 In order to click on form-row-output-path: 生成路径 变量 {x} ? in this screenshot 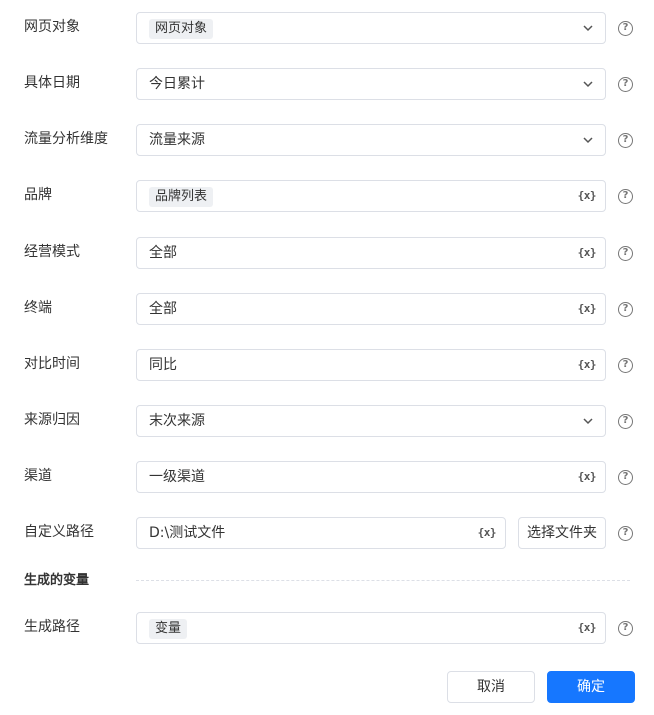, I will do `click(327, 628)`.